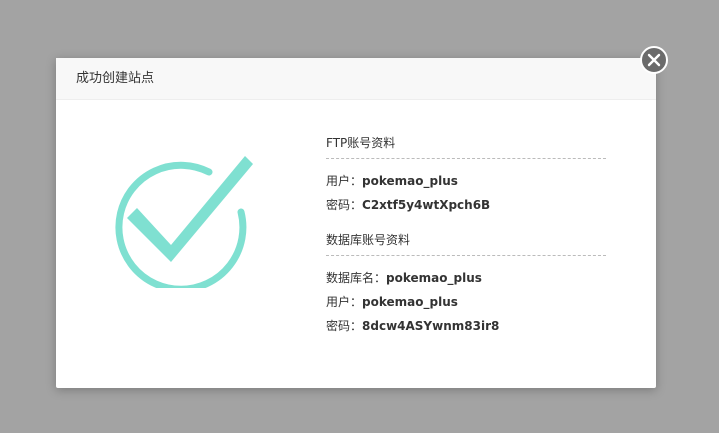 This screenshot has width=719, height=433. What do you see at coordinates (183, 220) in the screenshot?
I see `checkmark-circle-icon` at bounding box center [183, 220].